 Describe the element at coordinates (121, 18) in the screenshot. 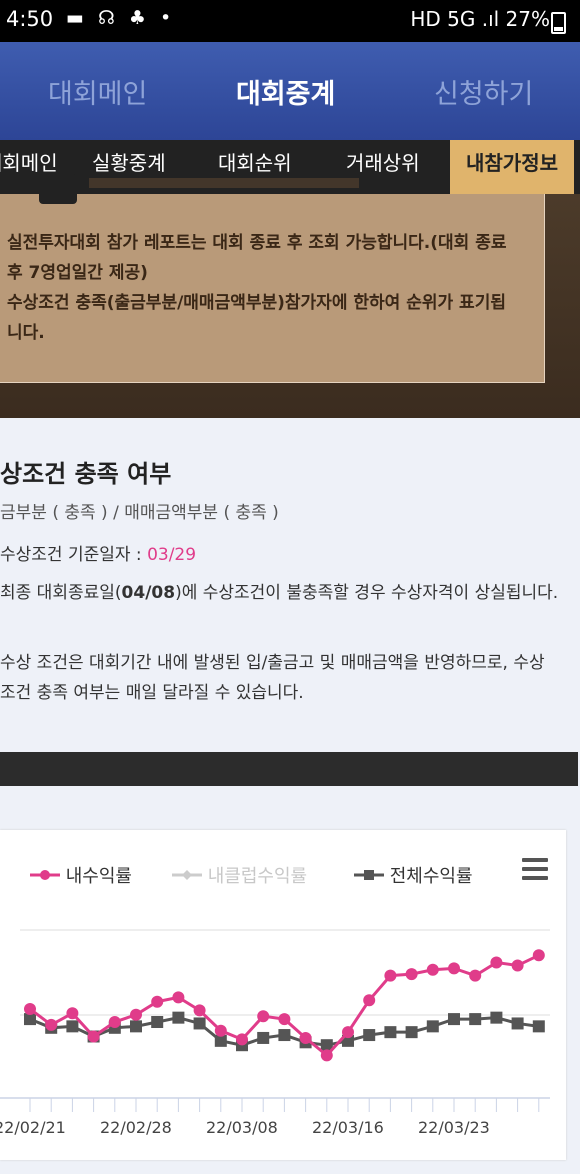

I see `notification-icons: ▬ ☊ ♣ •` at that location.